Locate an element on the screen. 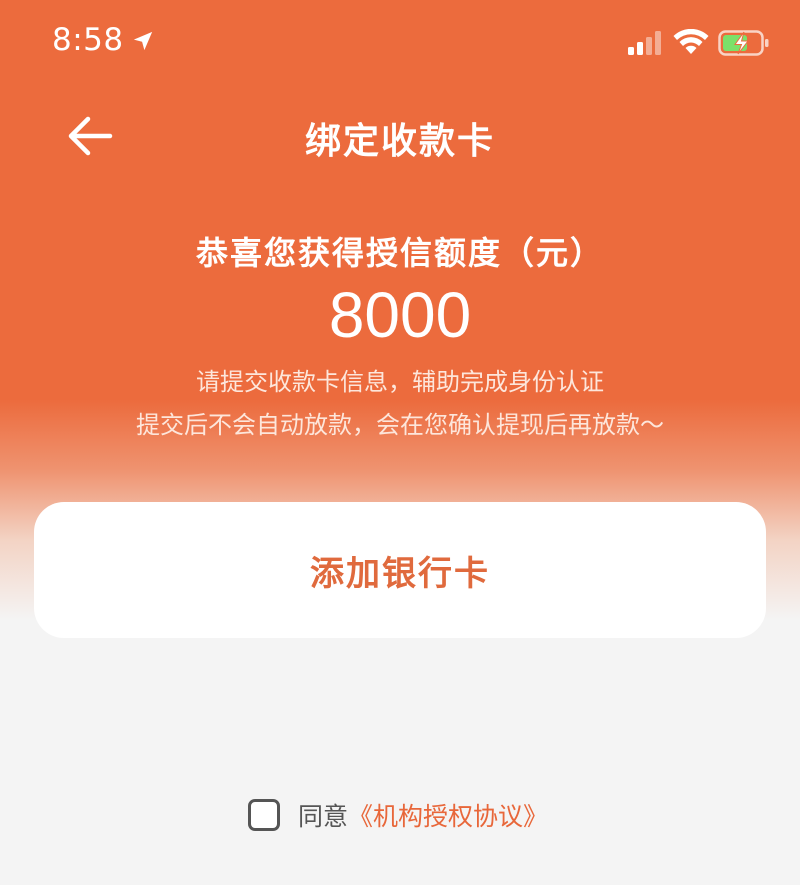 The width and height of the screenshot is (800, 885). agreement-row: 同意 《机构授权协议》 is located at coordinates (398, 815).